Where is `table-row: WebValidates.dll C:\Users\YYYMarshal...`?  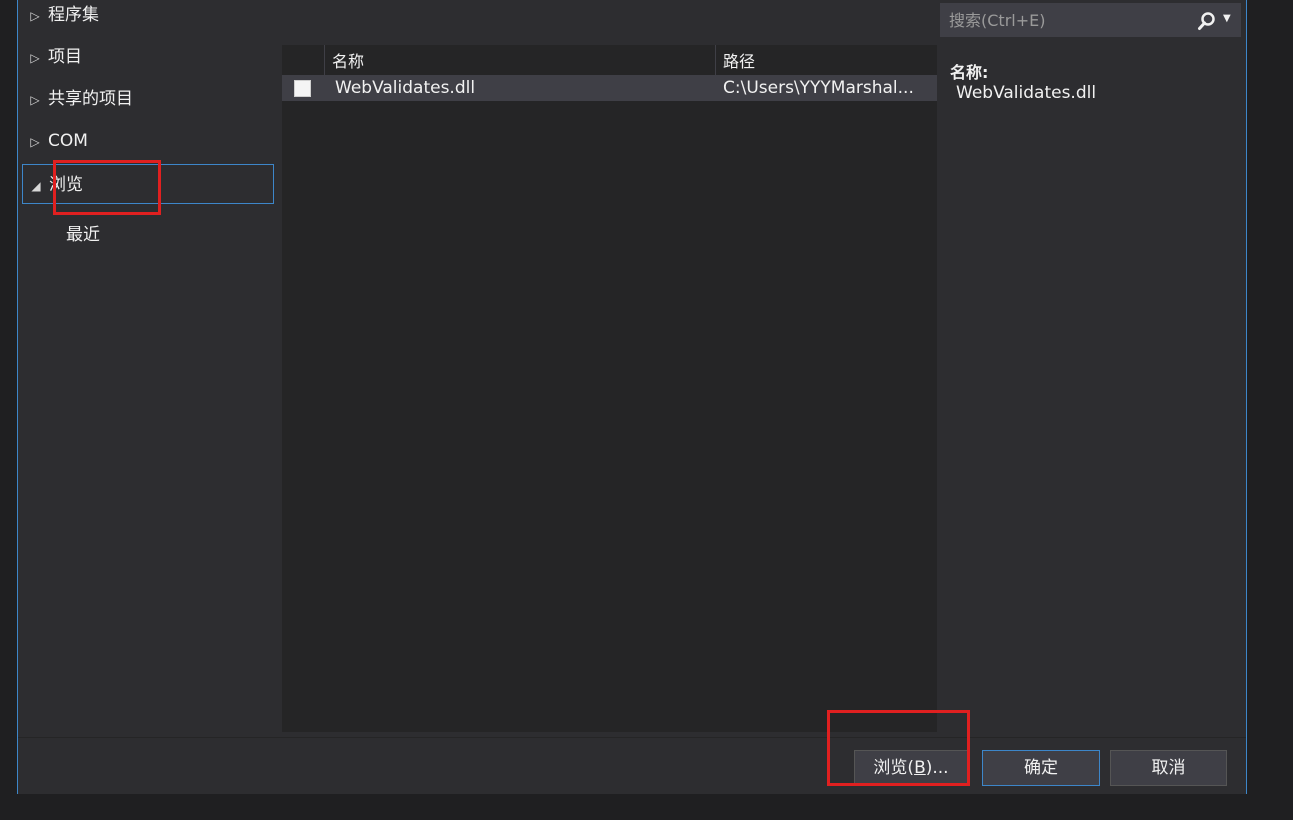
table-row: WebValidates.dll C:\Users\YYYMarshal... is located at coordinates (609, 88).